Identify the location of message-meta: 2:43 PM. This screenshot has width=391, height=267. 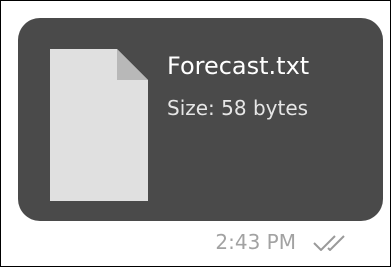
(196, 243).